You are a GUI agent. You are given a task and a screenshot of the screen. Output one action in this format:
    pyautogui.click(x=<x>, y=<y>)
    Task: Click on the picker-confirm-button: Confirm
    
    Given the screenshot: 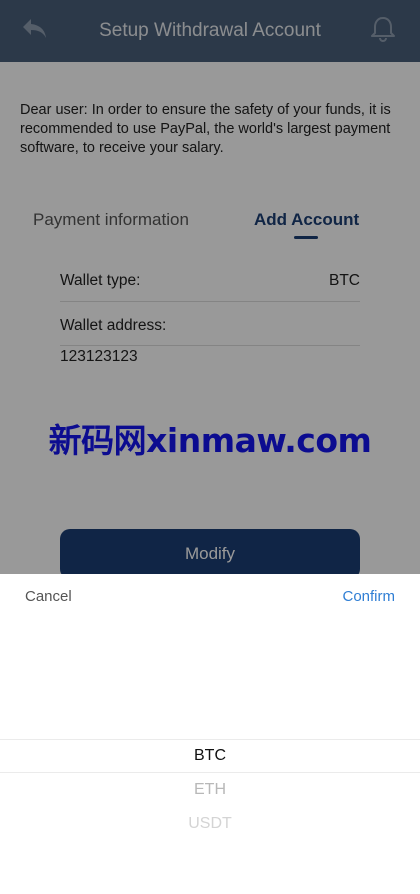 What is the action you would take?
    pyautogui.click(x=368, y=596)
    